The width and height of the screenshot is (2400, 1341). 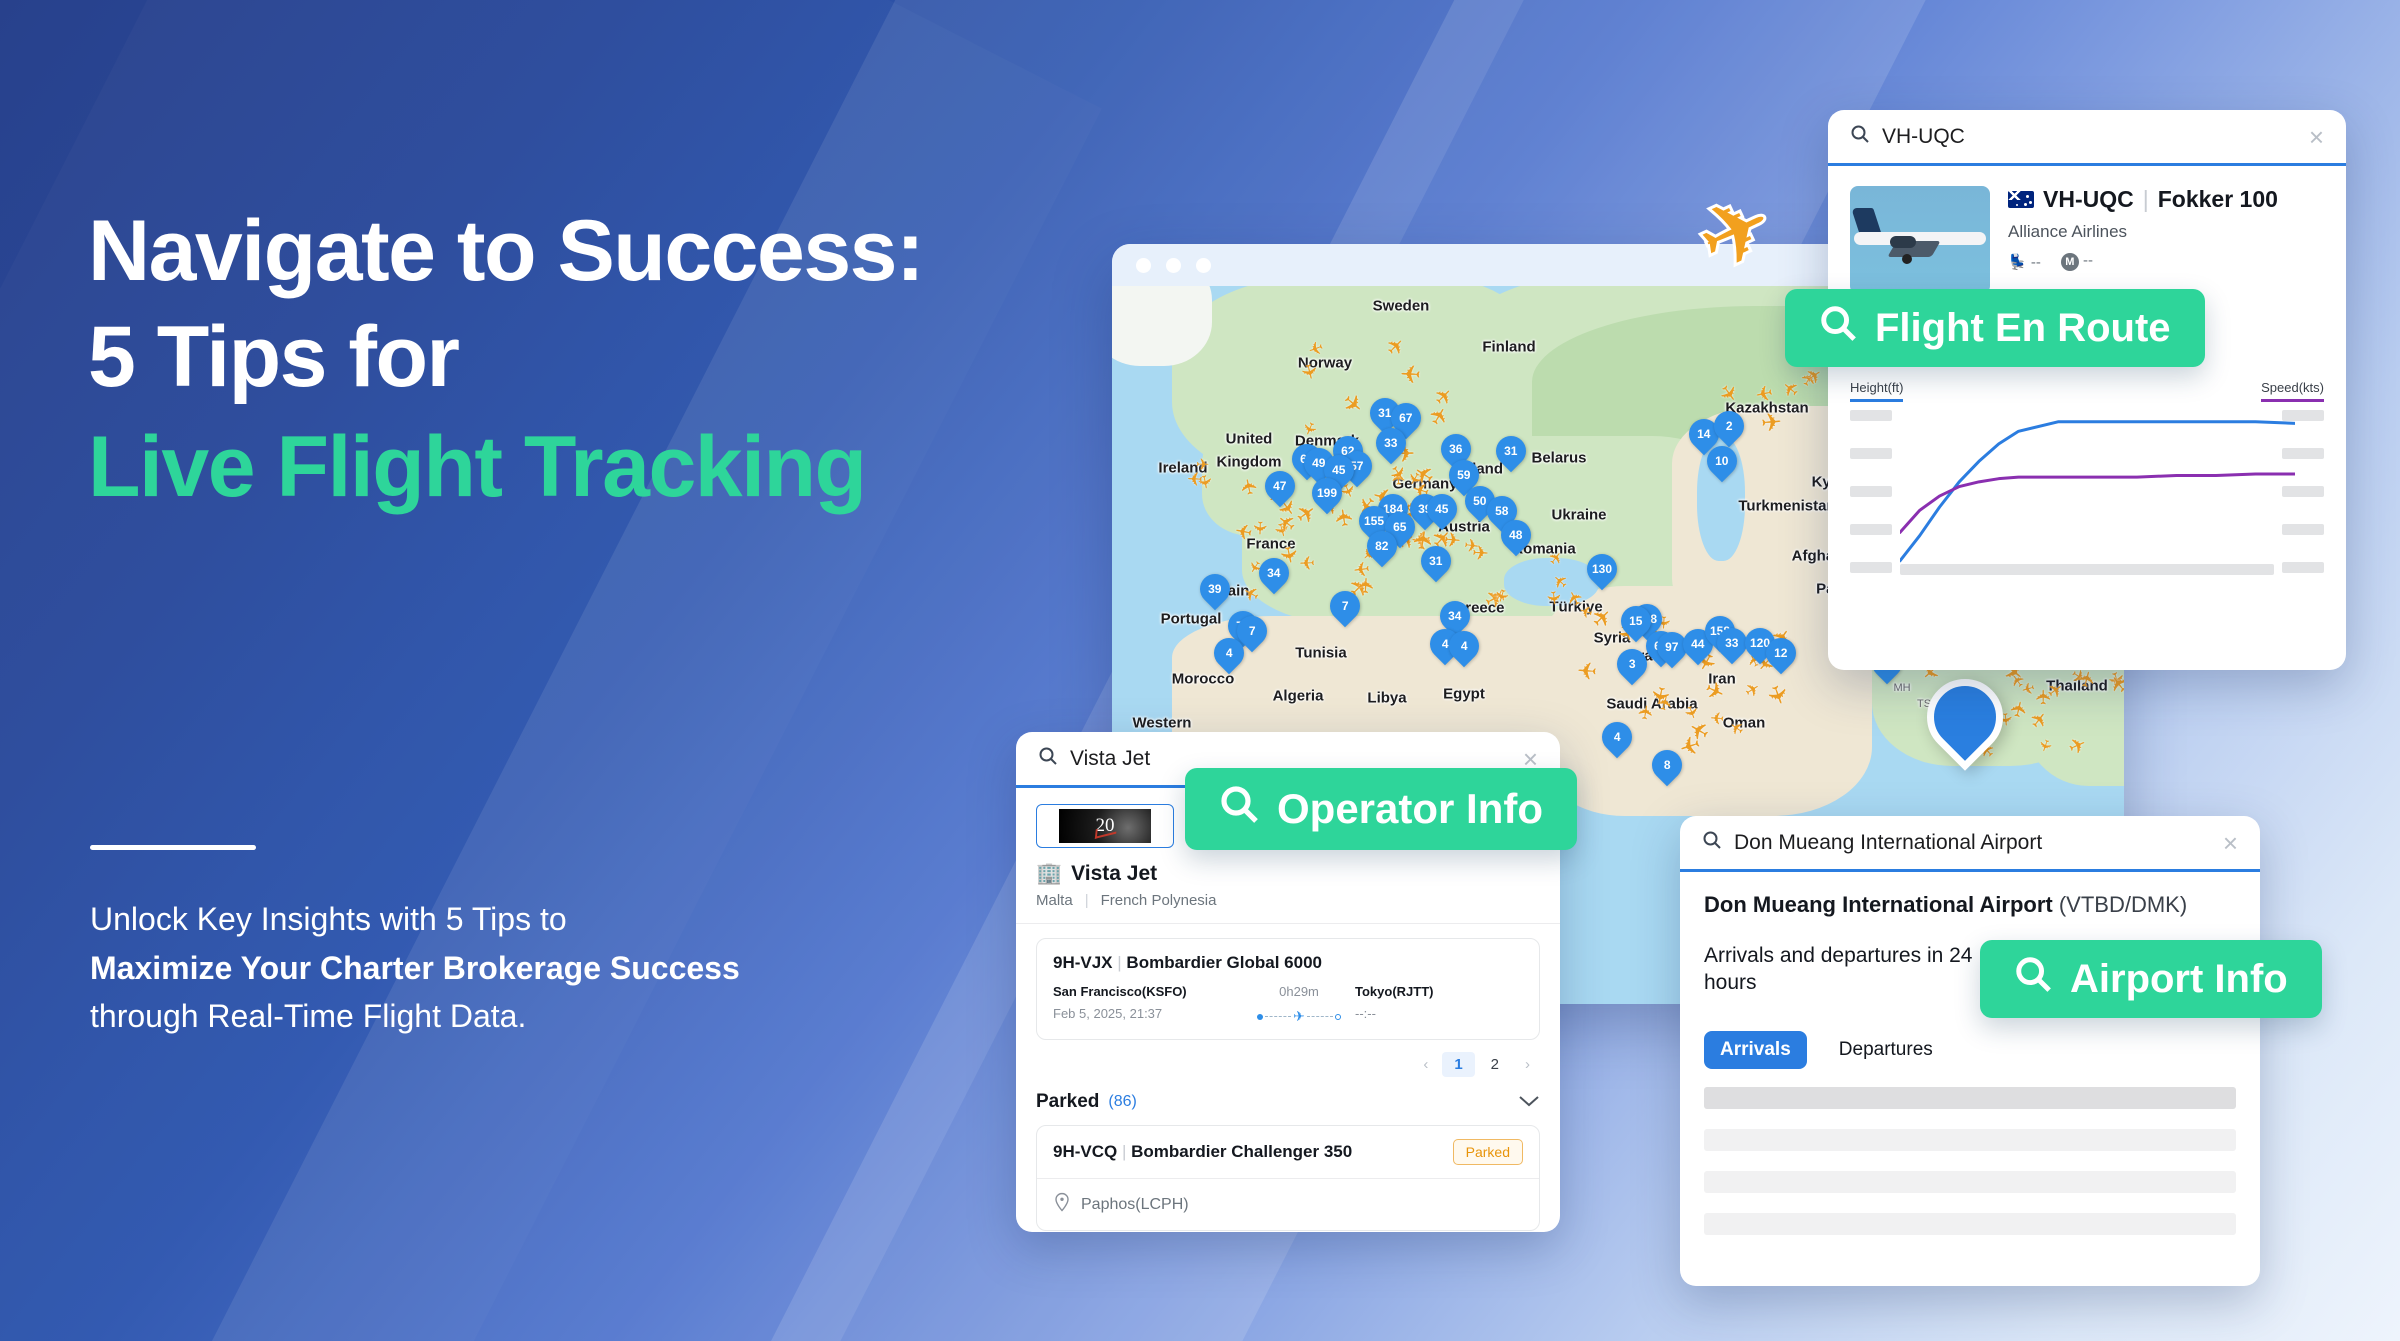 I want to click on chart-xaxis-placeholder, so click(x=2087, y=569).